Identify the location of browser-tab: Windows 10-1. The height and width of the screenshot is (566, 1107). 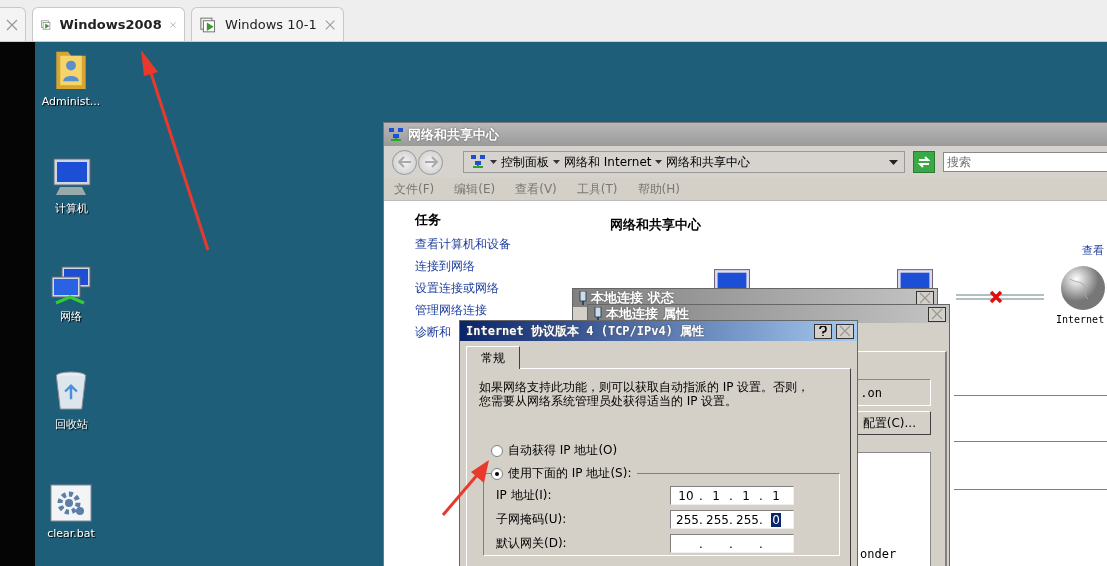
(267, 24).